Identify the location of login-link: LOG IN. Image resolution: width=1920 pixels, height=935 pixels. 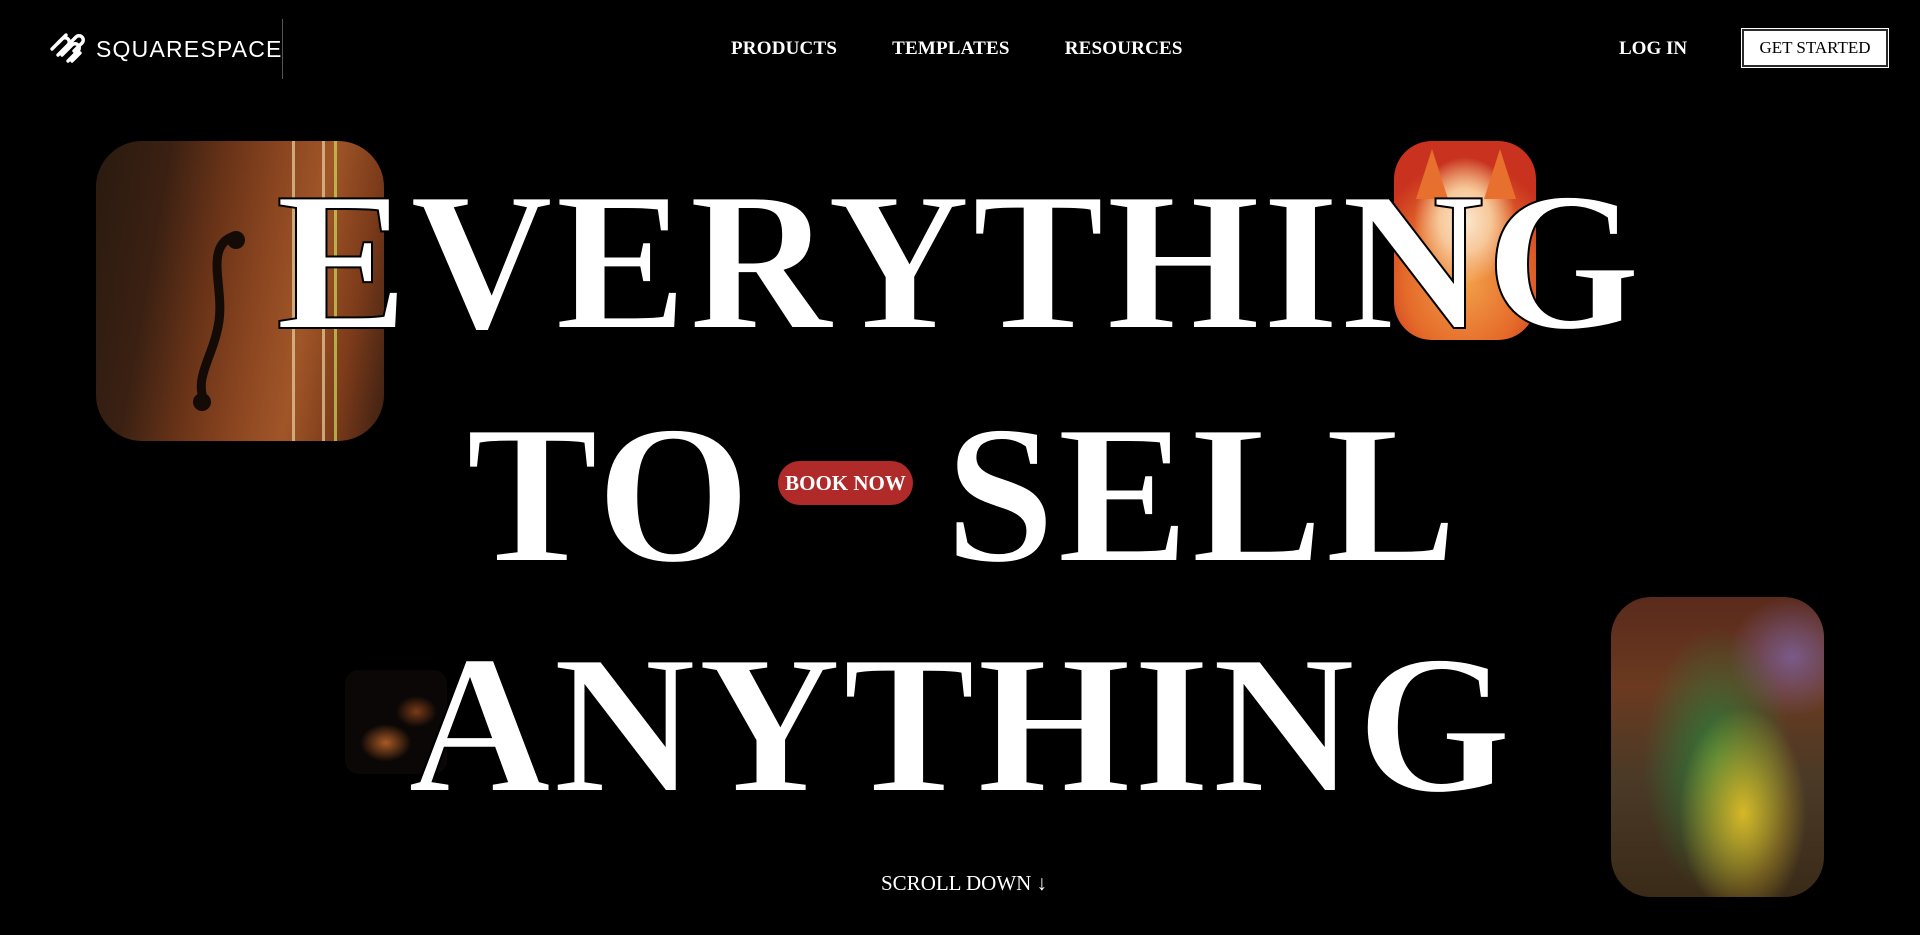
(1653, 49).